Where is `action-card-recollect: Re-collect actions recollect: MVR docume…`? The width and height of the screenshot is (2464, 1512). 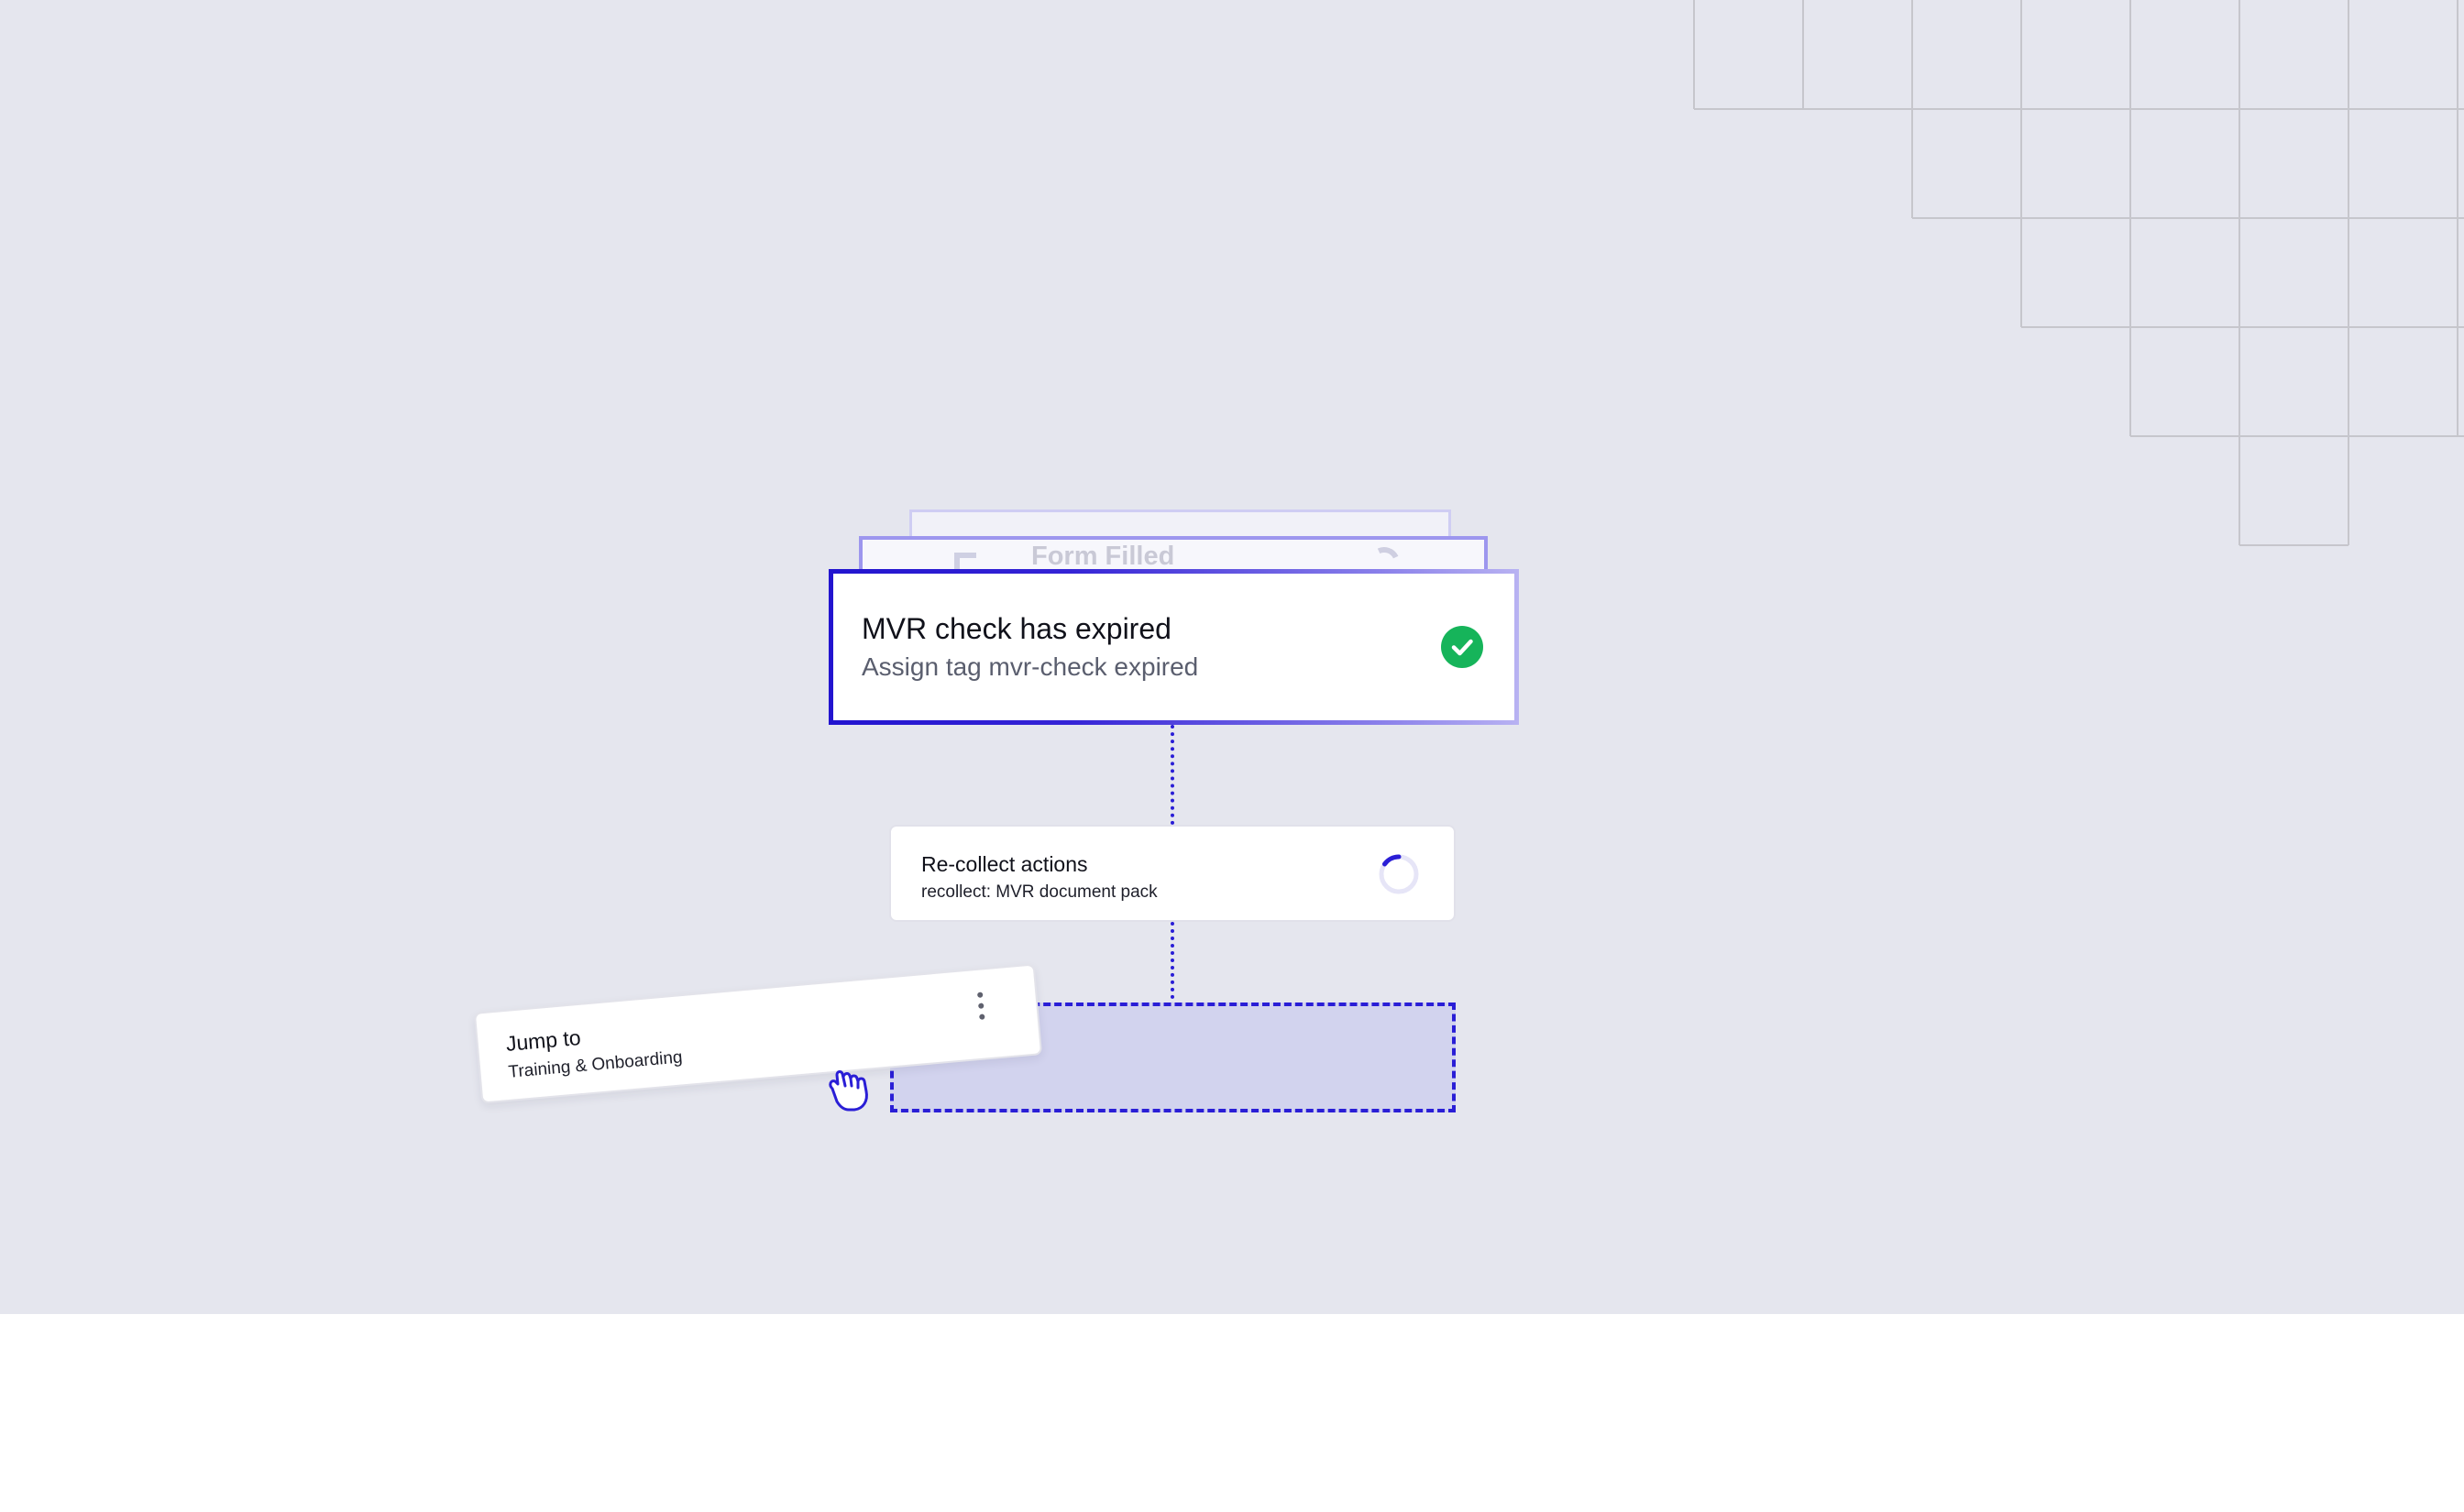 action-card-recollect: Re-collect actions recollect: MVR docume… is located at coordinates (1172, 873).